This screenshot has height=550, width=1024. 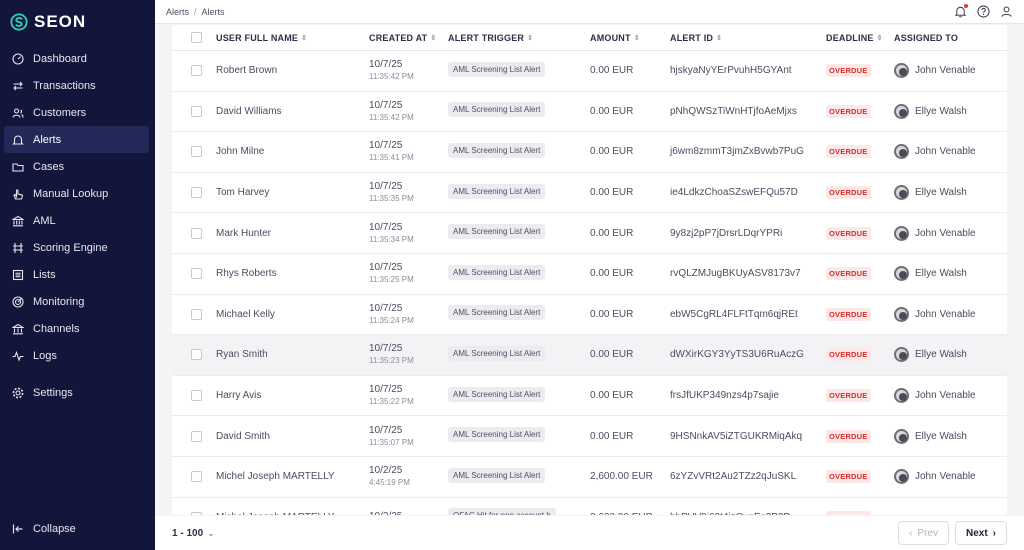 I want to click on header-deadline: DEADLINE ⇕, so click(x=860, y=38).